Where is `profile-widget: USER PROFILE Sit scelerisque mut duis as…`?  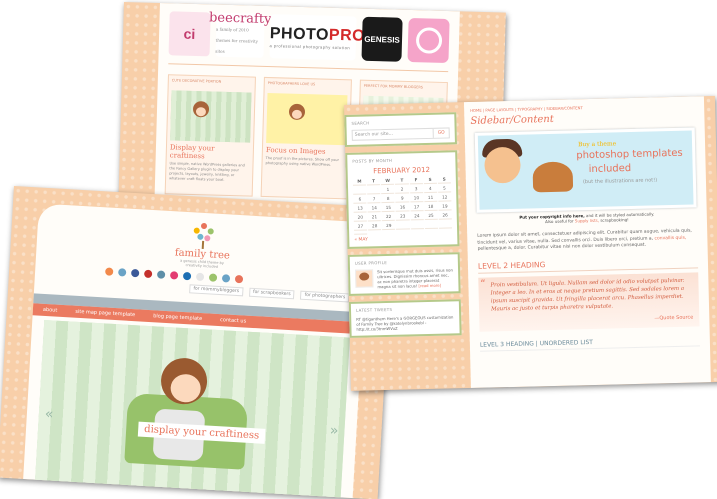 profile-widget: USER PROFILE Sit scelerisque mut duis as… is located at coordinates (404, 274).